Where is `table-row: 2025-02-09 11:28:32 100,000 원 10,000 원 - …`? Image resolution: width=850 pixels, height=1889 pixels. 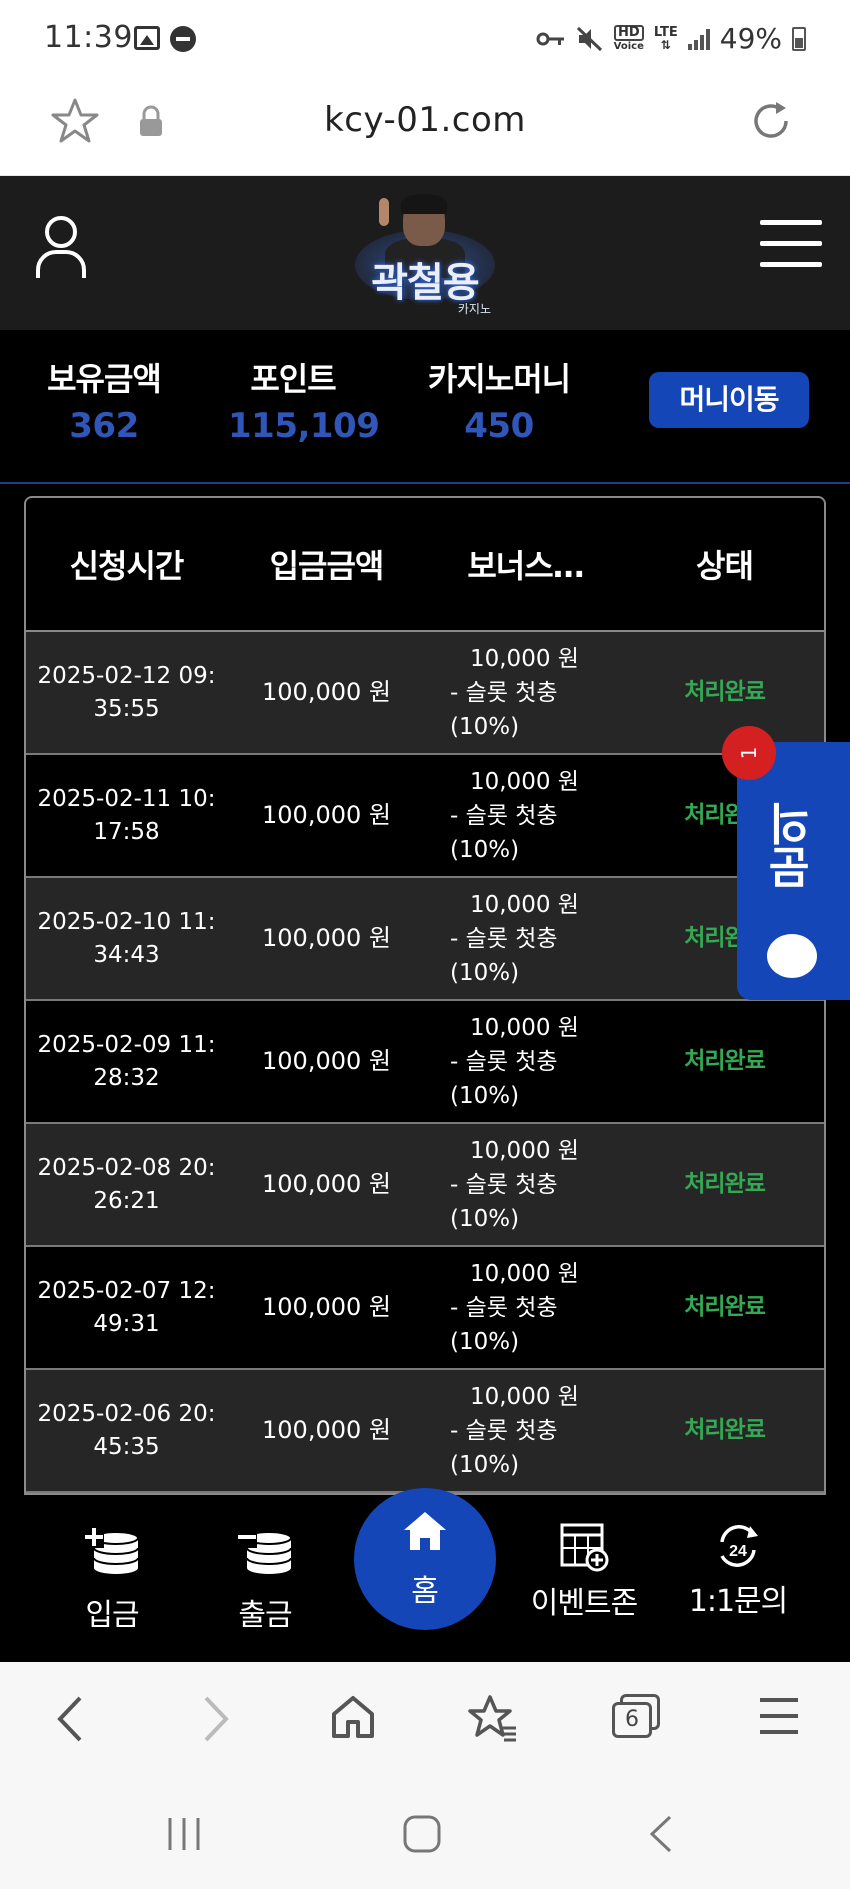 table-row: 2025-02-09 11:28:32 100,000 원 10,000 원 - … is located at coordinates (425, 1062).